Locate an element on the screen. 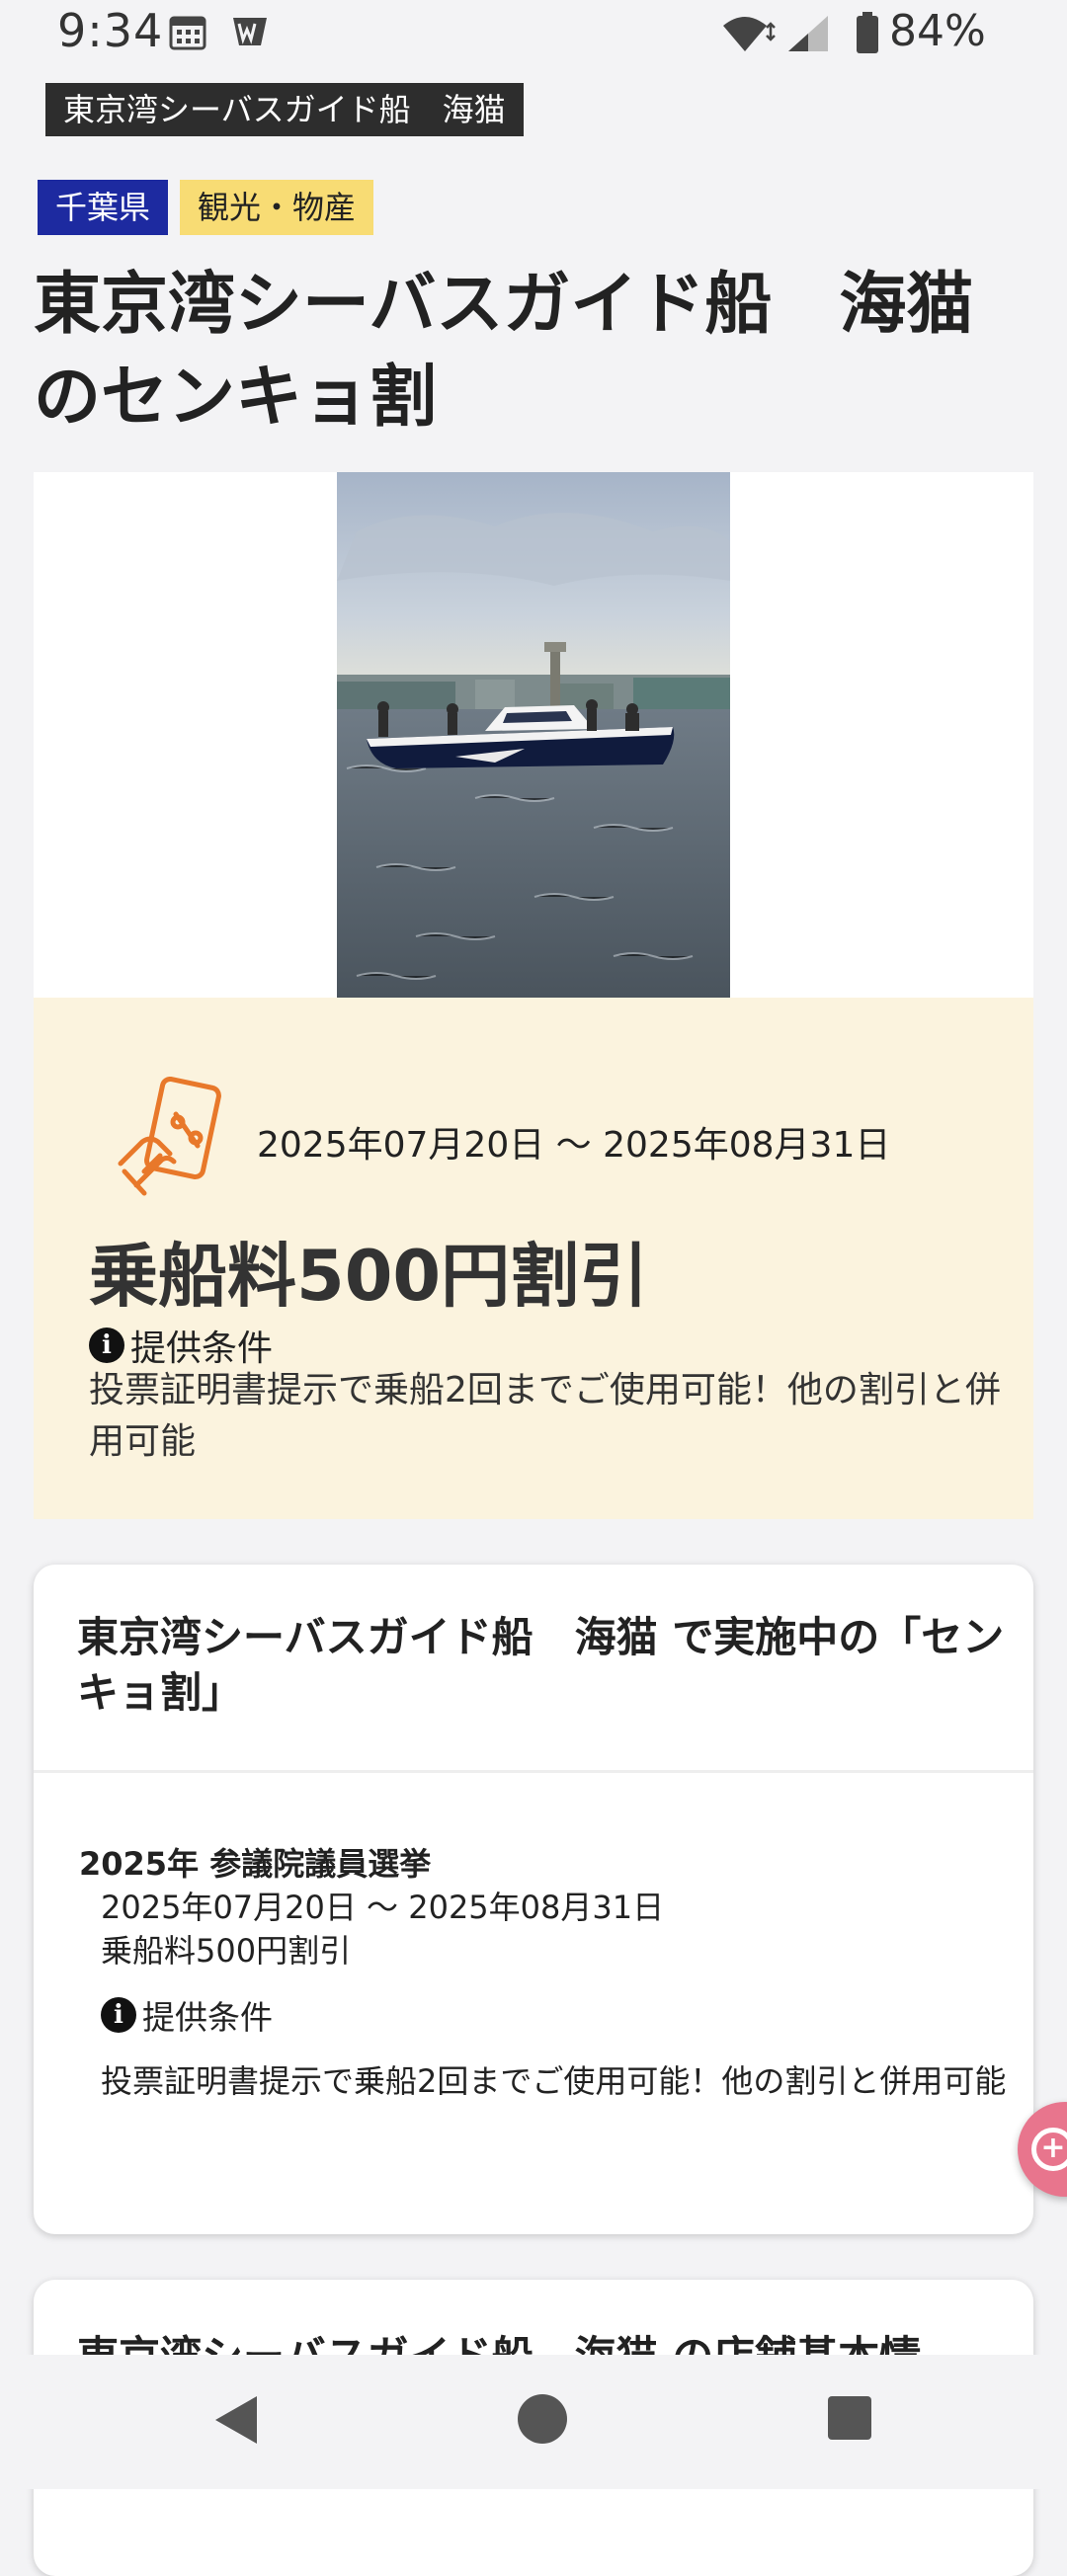  campaign-card-title: 東京湾シーバスガイド船 海猫 で実施中の「センキョ割」 is located at coordinates (541, 1665).